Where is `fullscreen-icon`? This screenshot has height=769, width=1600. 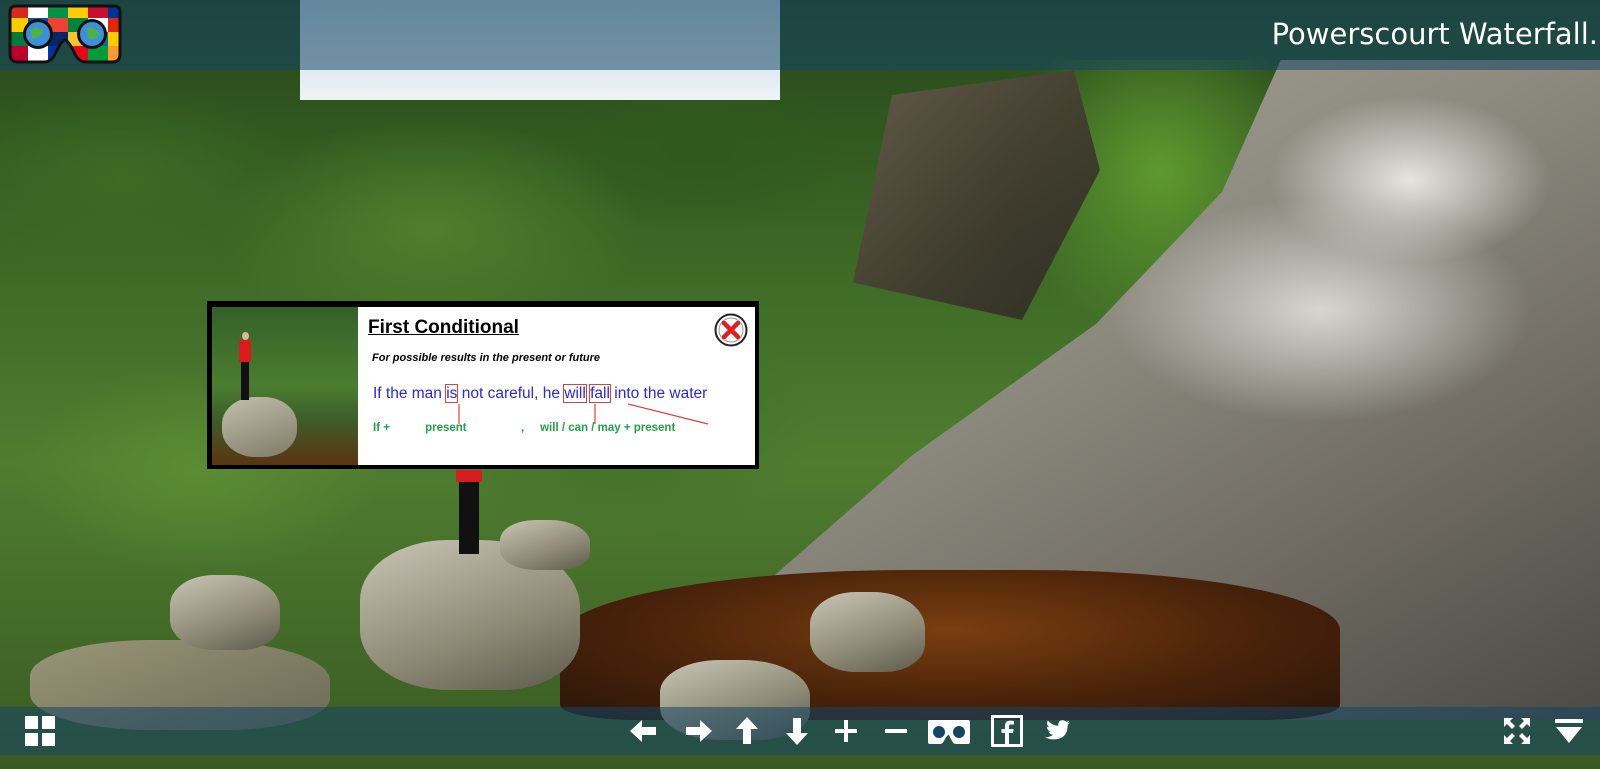
fullscreen-icon is located at coordinates (1517, 731).